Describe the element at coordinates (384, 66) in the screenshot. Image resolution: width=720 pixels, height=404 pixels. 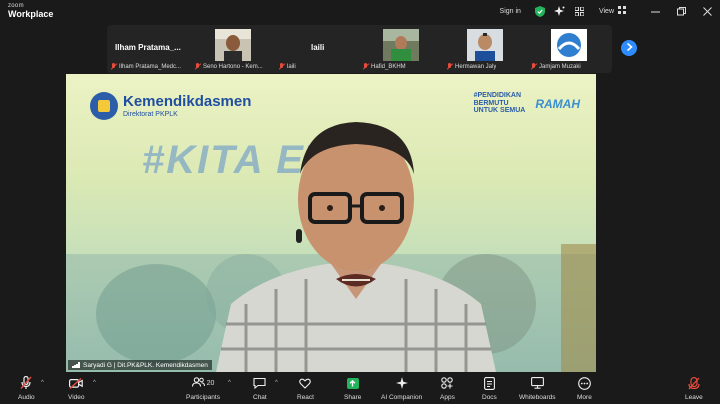
I see `participant-label: Hafid_BKHM` at that location.